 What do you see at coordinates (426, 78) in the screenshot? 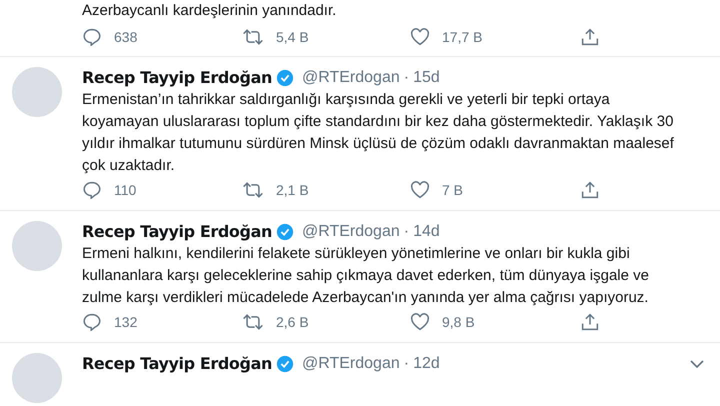
I see `tweet-time: 15d` at bounding box center [426, 78].